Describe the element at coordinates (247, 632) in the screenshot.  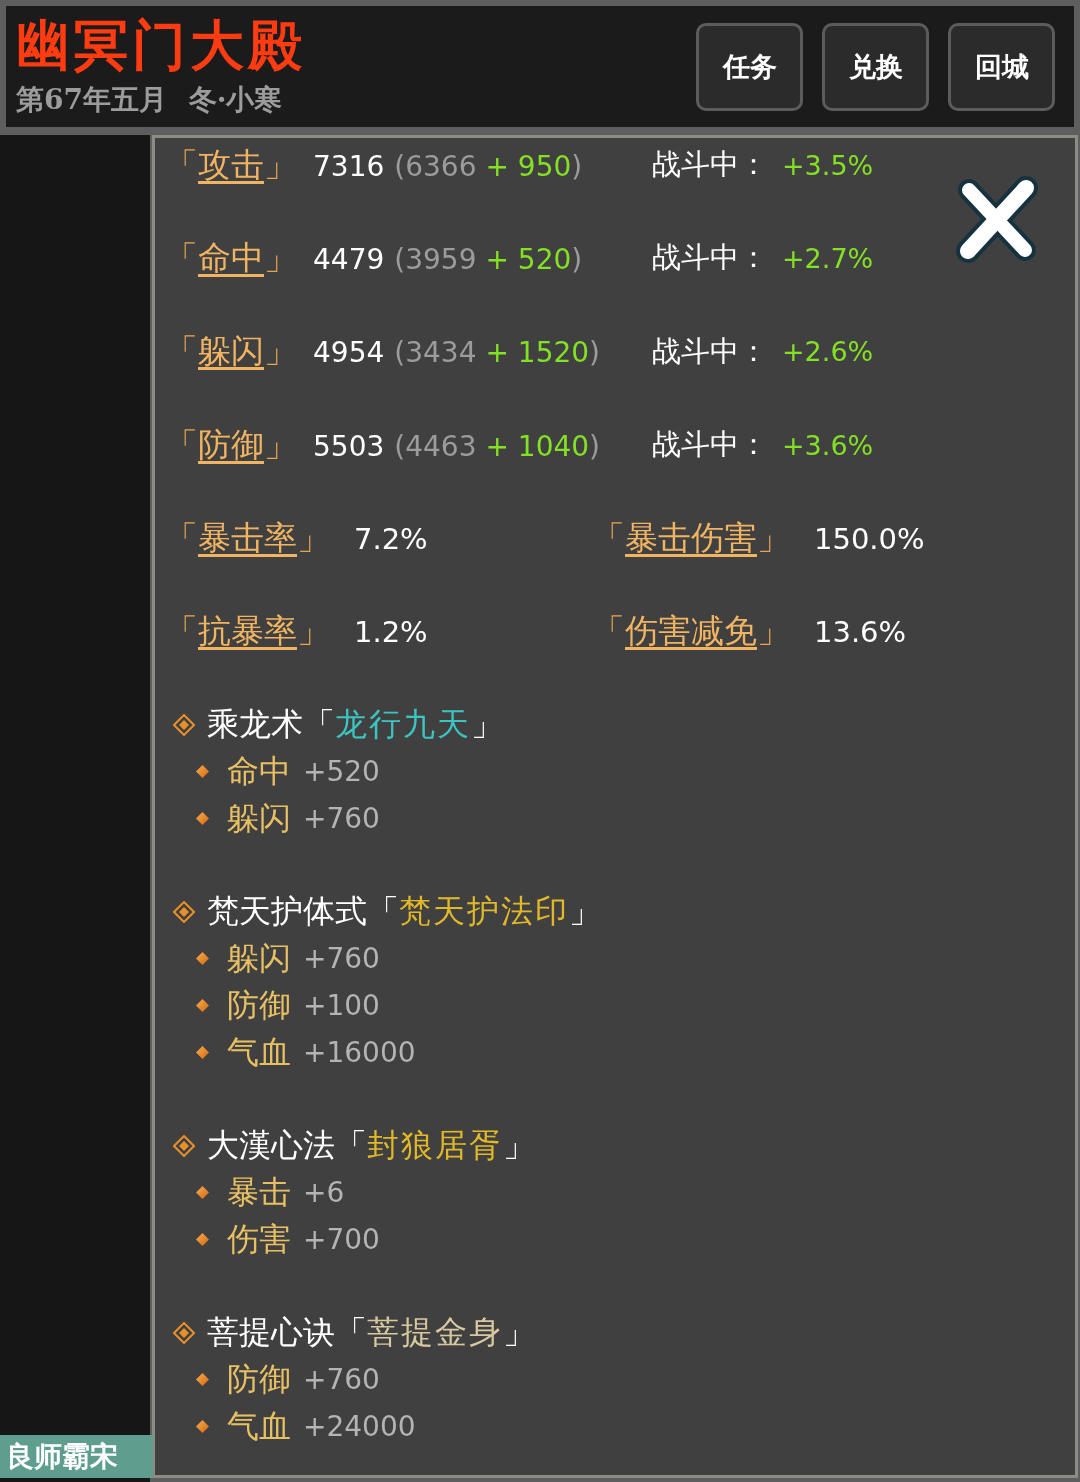
I see `stat-link: 抗暴率` at that location.